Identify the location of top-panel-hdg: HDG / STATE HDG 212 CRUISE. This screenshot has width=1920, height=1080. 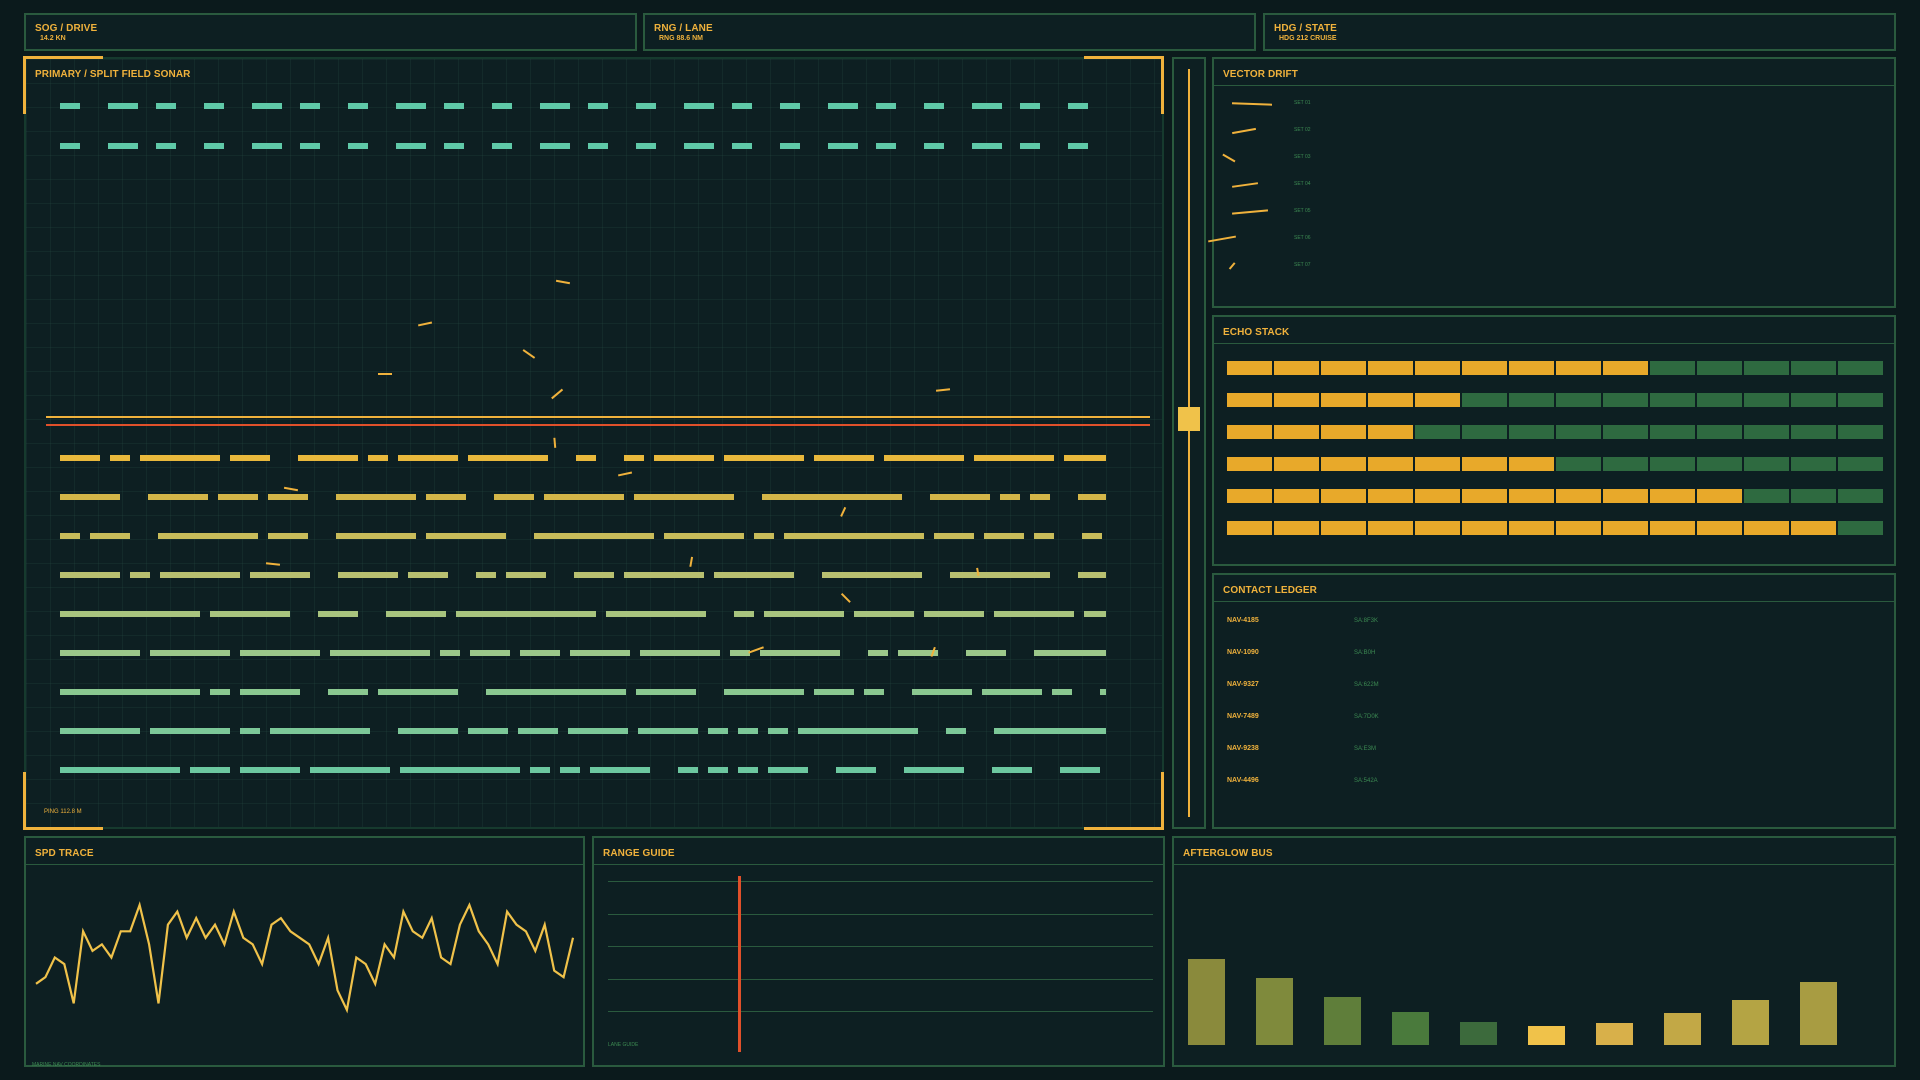
(1579, 32).